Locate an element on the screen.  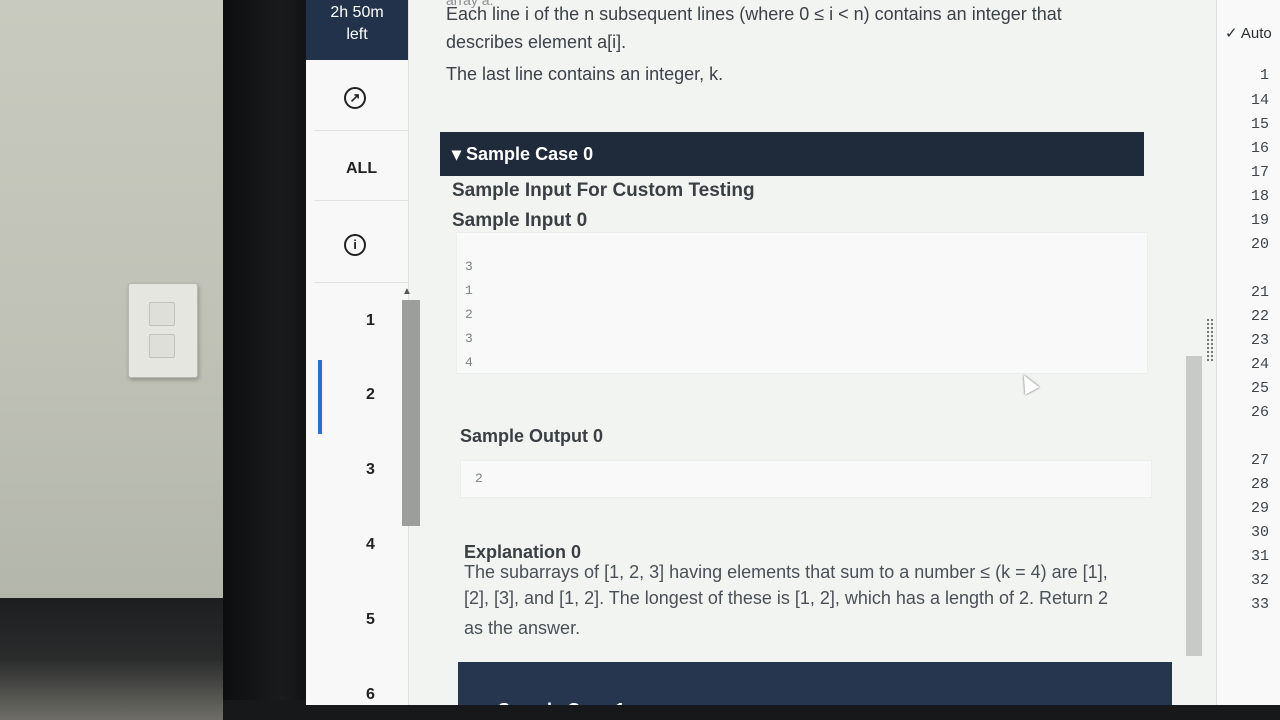
line-number: 26 is located at coordinates (1259, 412).